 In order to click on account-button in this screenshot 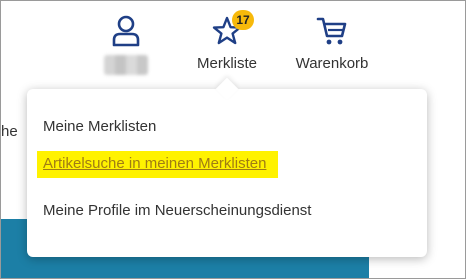, I will do `click(126, 45)`.